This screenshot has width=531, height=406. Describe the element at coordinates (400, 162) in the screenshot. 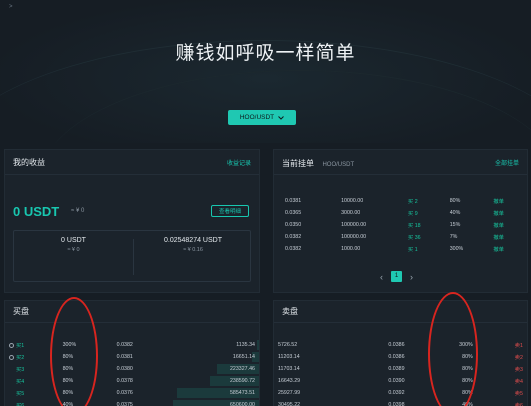

I see `current-orders-header: 当前挂单 HOO/USDT 全部挂单` at that location.